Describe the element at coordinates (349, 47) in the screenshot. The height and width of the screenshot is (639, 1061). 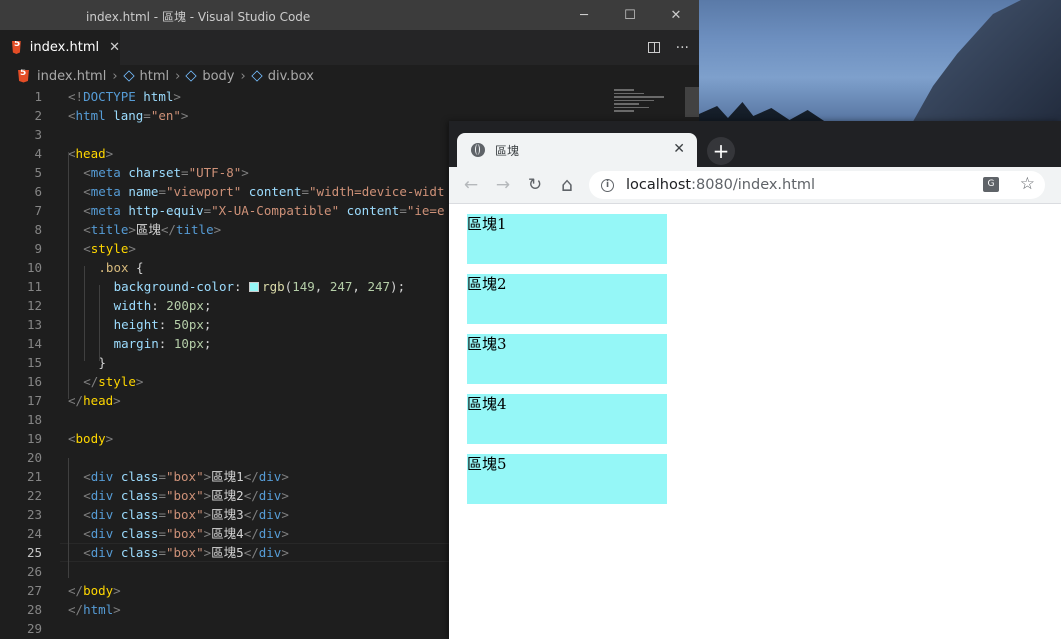
I see `editor-tabbar: index.html ✕ ···` at that location.